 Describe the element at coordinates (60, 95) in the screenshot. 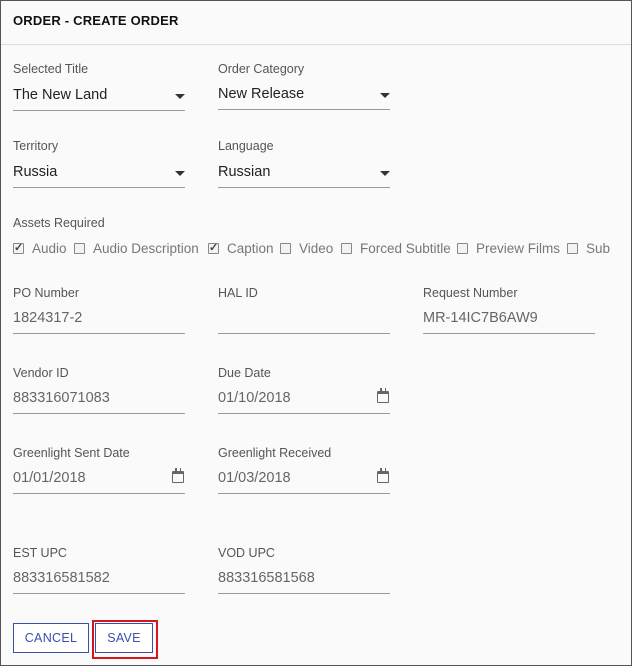

I see `selected-title-value: The New Land` at that location.